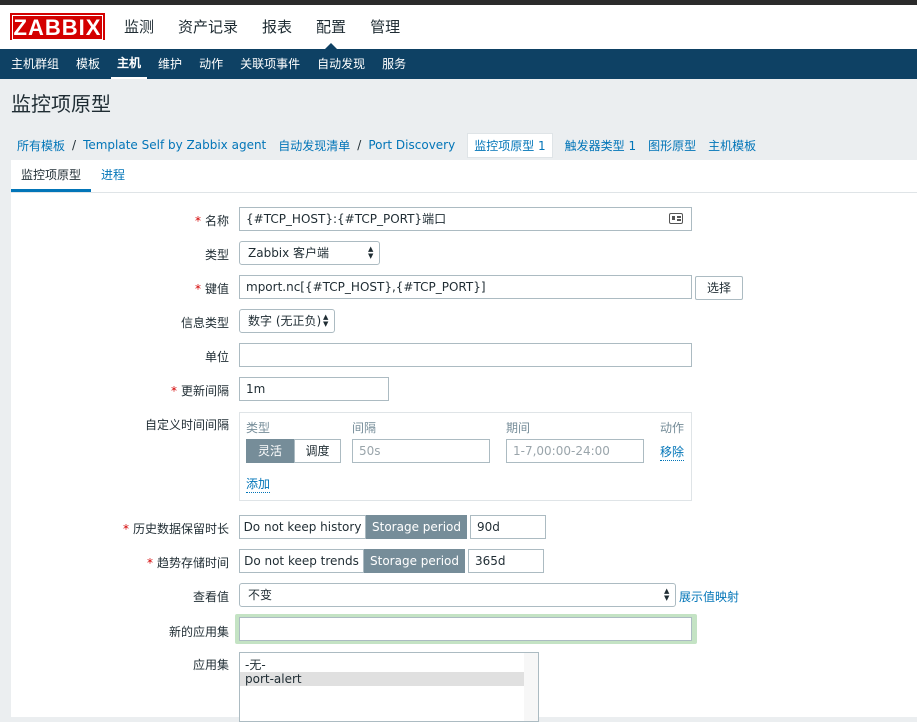 The width and height of the screenshot is (917, 722). What do you see at coordinates (289, 253) in the screenshot?
I see `type-value: Zabbix 客户端` at bounding box center [289, 253].